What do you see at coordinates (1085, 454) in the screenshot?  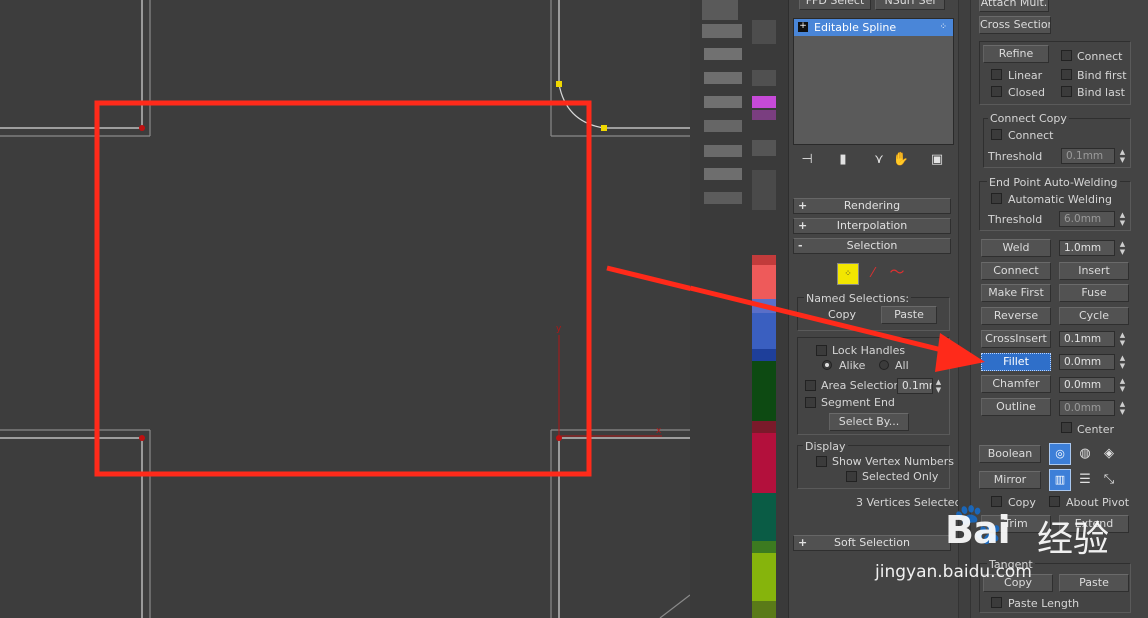 I see `subtraction-icon: ◍` at bounding box center [1085, 454].